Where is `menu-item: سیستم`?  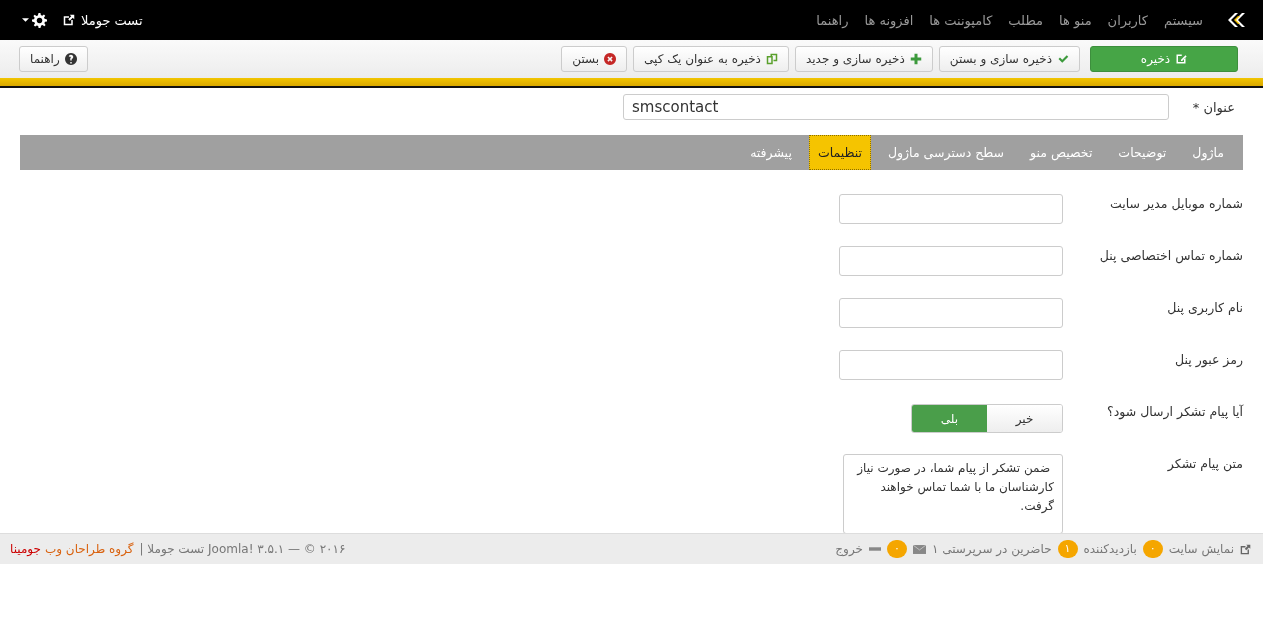
menu-item: سیستم is located at coordinates (1183, 20).